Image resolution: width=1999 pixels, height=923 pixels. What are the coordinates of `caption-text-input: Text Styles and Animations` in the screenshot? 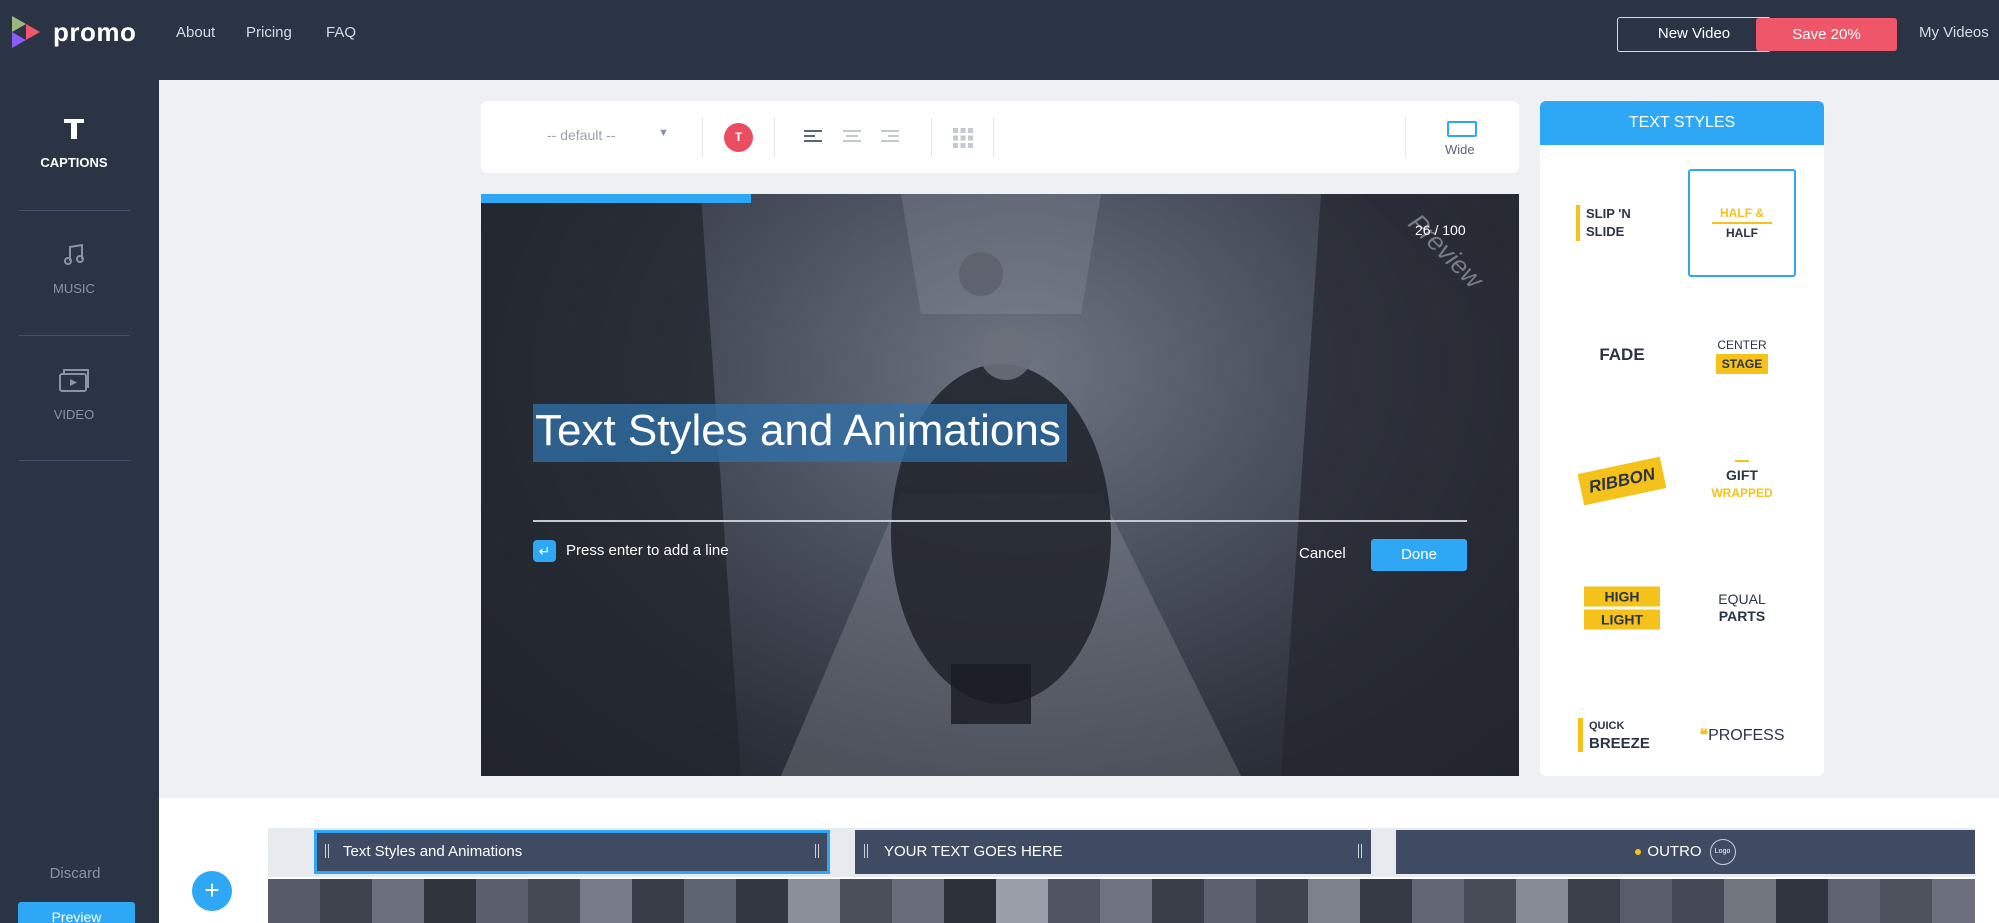 It's located at (800, 433).